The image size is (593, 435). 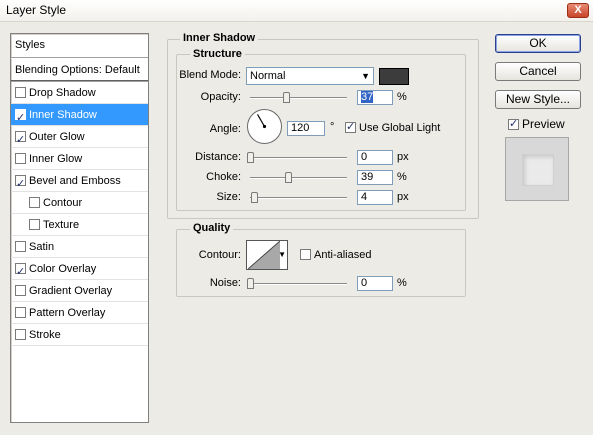 I want to click on style-item-label: Stroke, so click(x=45, y=335).